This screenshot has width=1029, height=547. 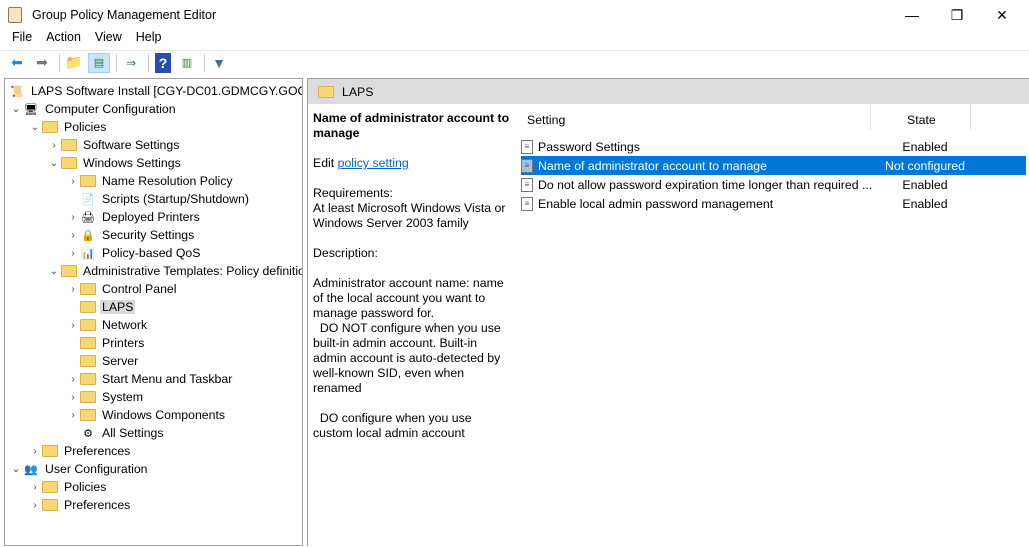 I want to click on tree-item: › Software Settings, so click(x=114, y=145).